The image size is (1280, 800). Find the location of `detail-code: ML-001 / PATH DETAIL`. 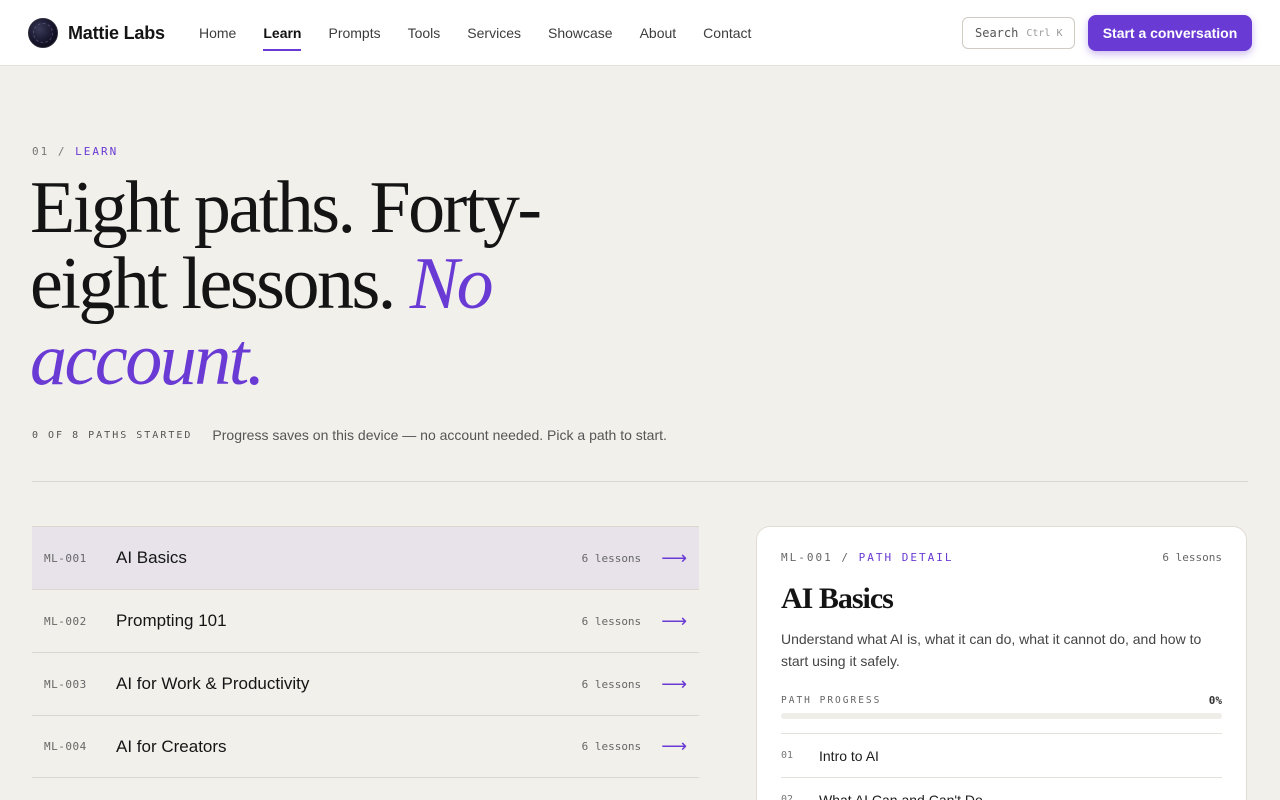

detail-code: ML-001 / PATH DETAIL is located at coordinates (867, 557).